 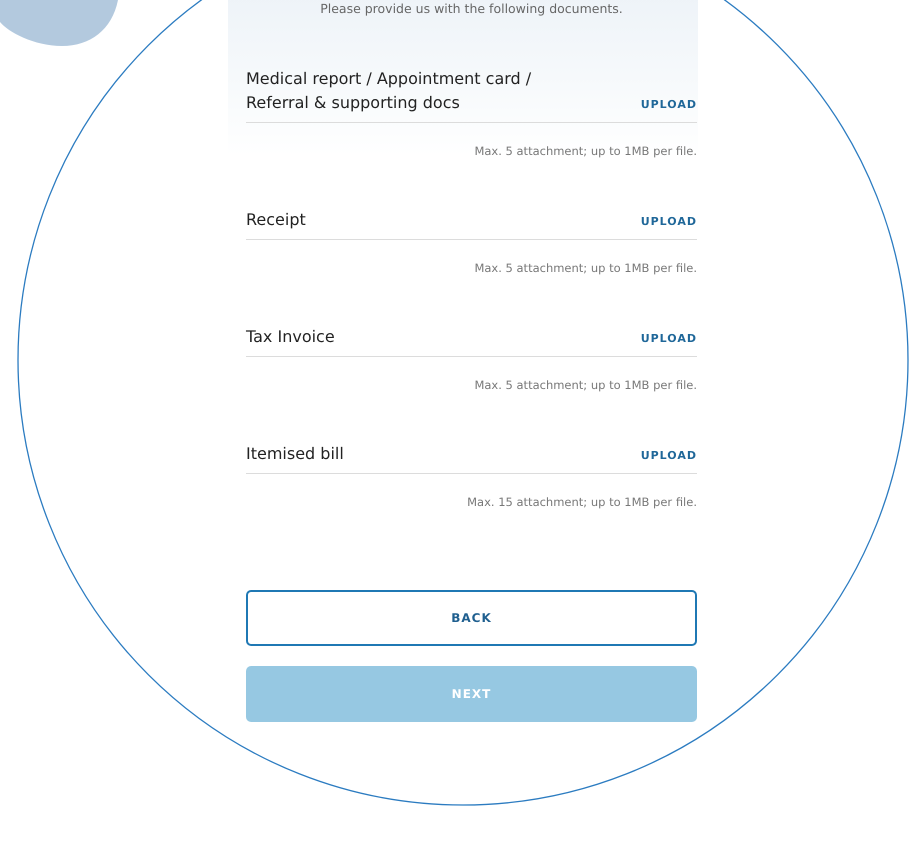 What do you see at coordinates (389, 91) in the screenshot?
I see `document-label: Medical report / Appointment card / Referral & supporting docs` at bounding box center [389, 91].